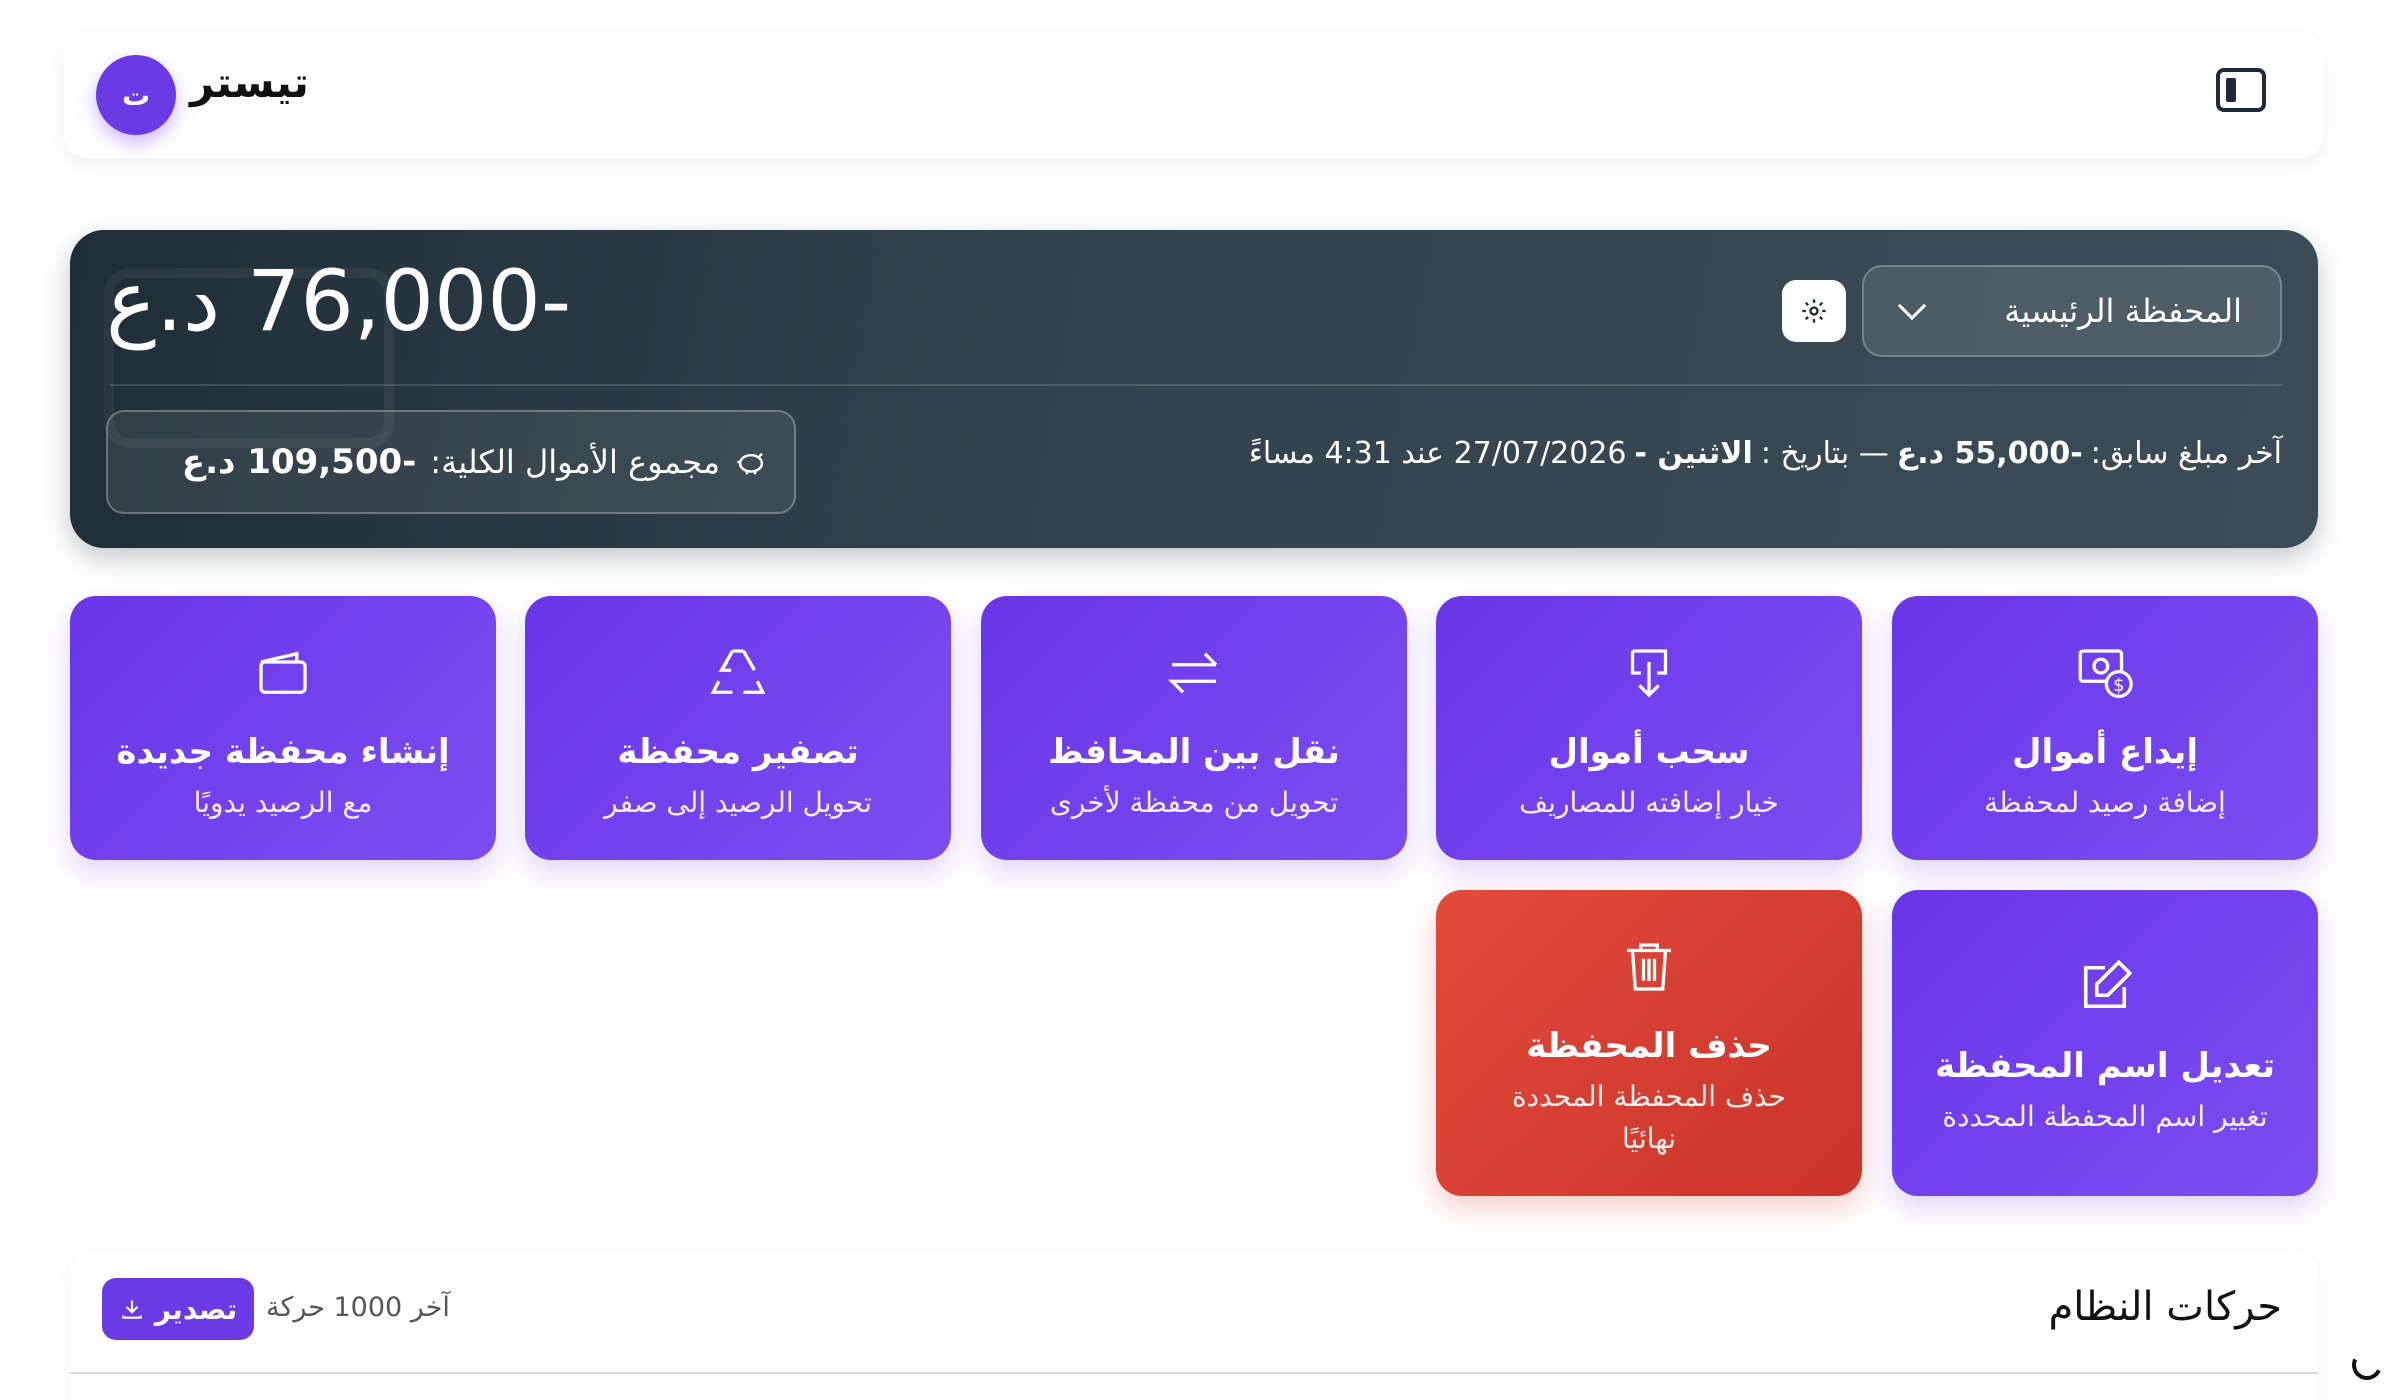 The height and width of the screenshot is (1400, 2388). What do you see at coordinates (2105, 1066) in the screenshot?
I see `rename-wallet-title: تعديل اسم المحفظة` at bounding box center [2105, 1066].